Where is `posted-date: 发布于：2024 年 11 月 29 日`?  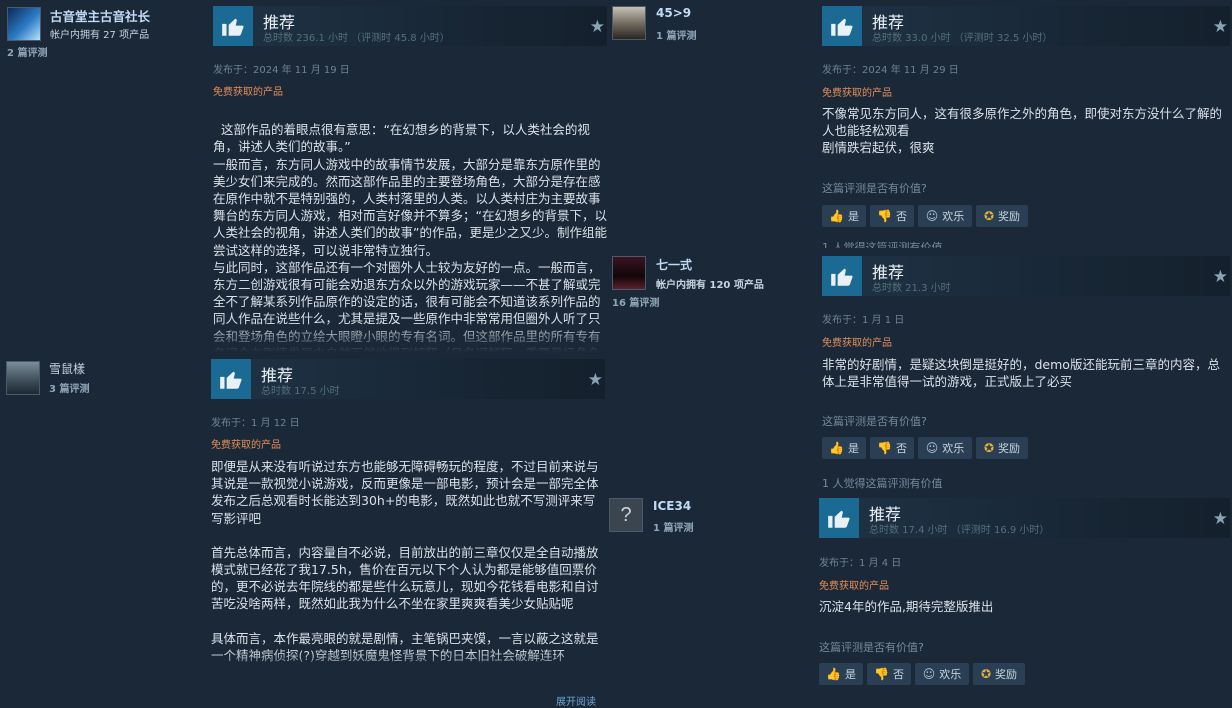 posted-date: 发布于：2024 年 11 月 29 日 is located at coordinates (890, 70).